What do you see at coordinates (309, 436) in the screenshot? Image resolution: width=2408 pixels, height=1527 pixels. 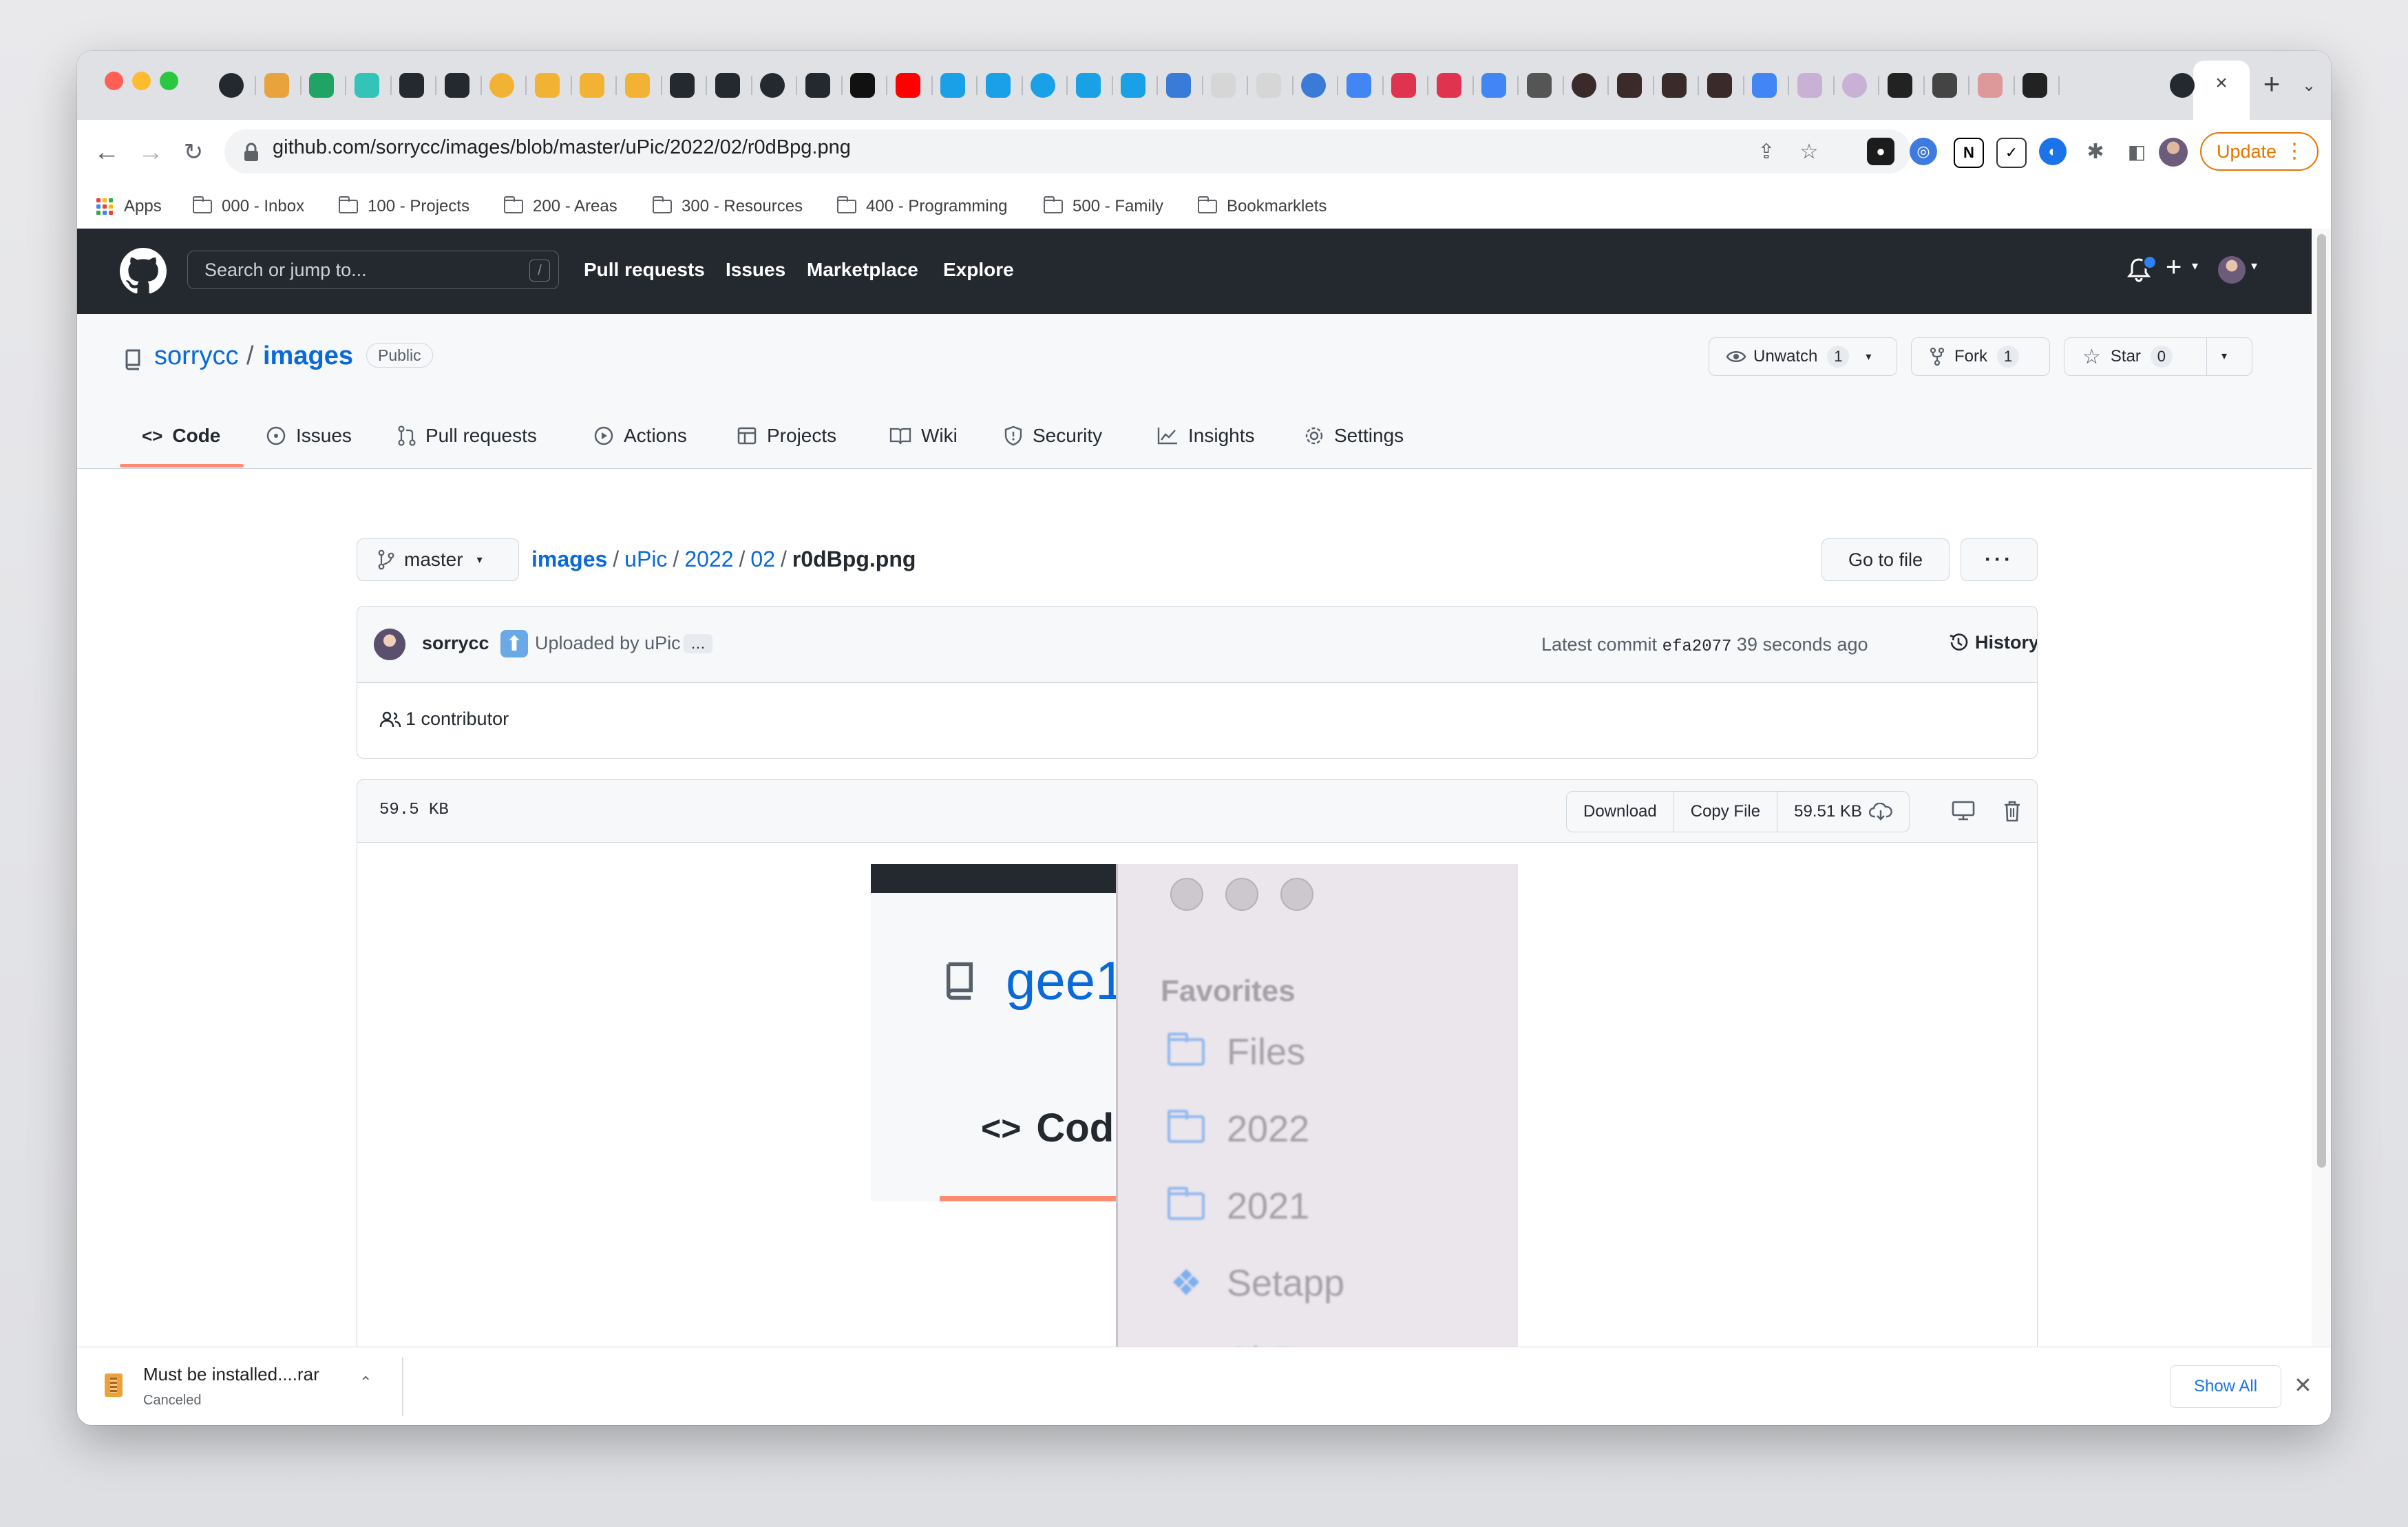 I see `tab-issues: Issues` at bounding box center [309, 436].